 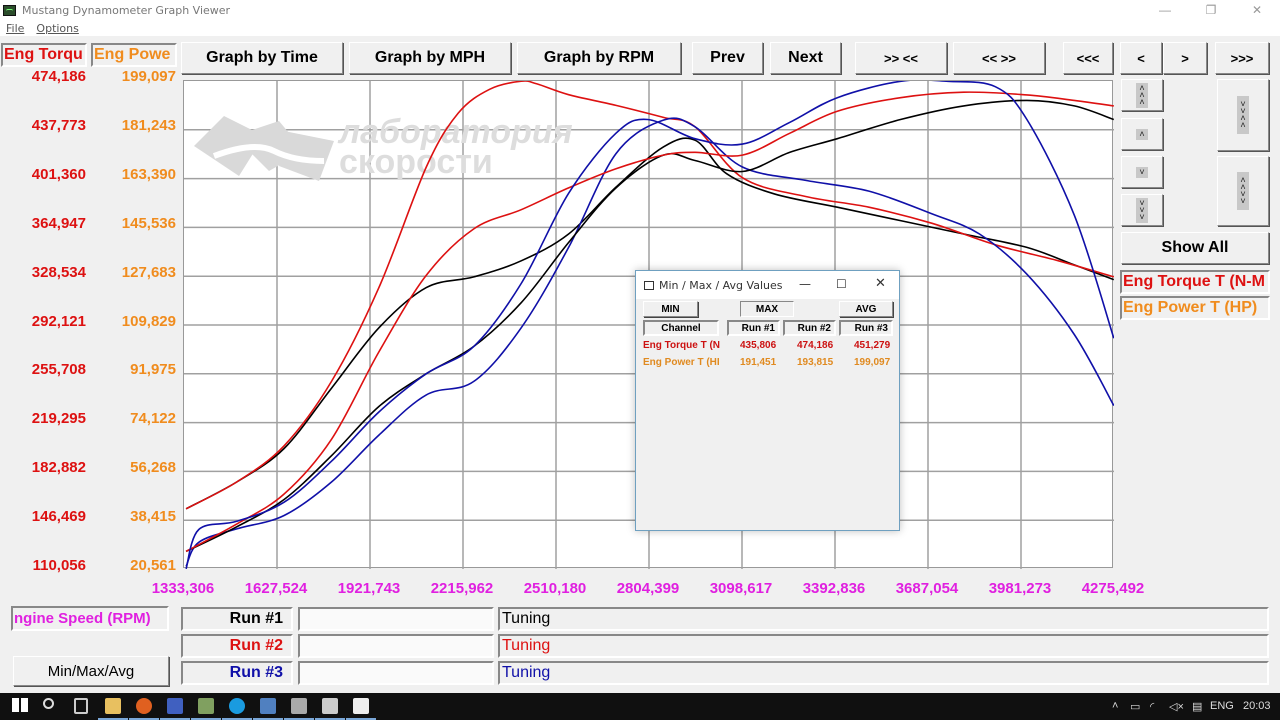 I want to click on dialog-row-torque-channel: Eng Torque T (N, so click(x=682, y=345).